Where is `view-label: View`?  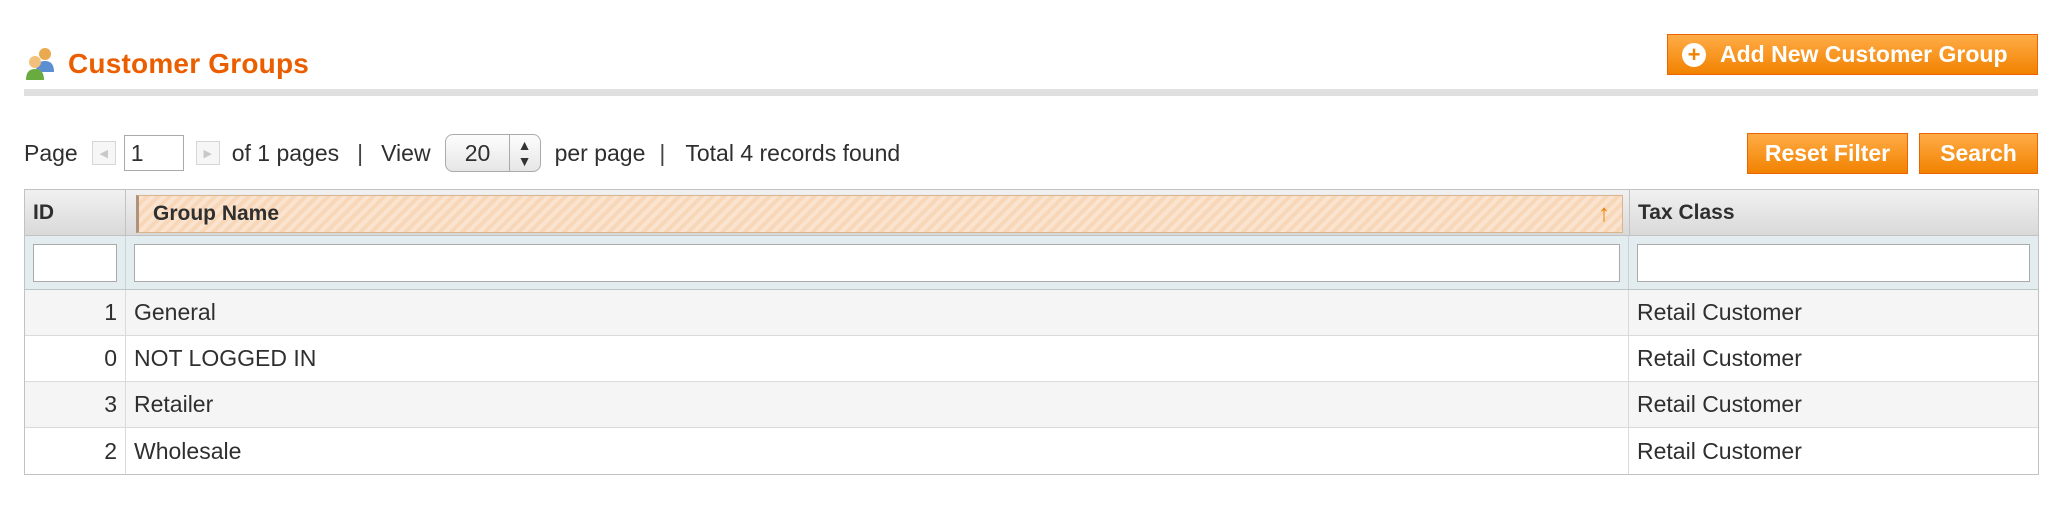 view-label: View is located at coordinates (406, 152).